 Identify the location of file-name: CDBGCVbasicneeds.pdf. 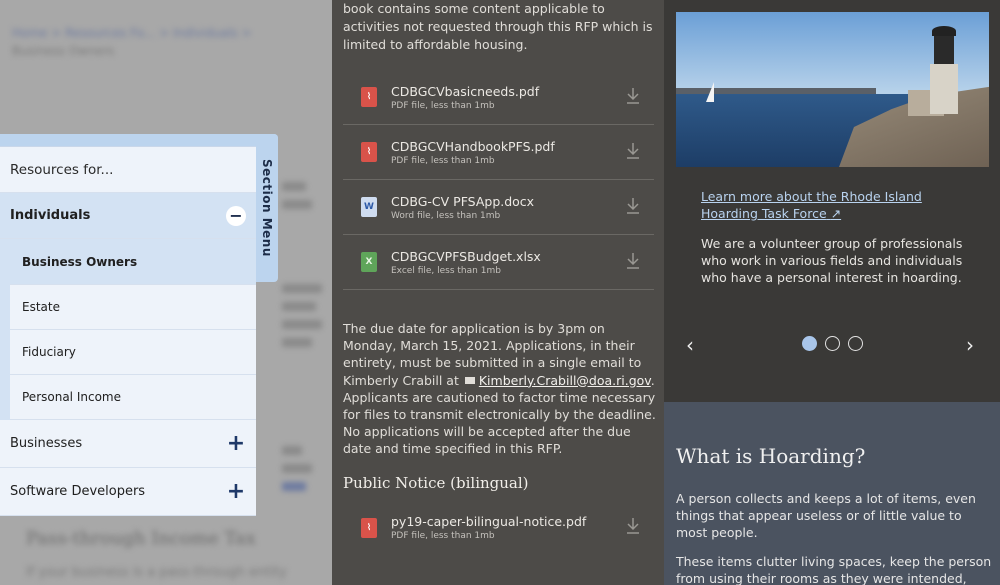
(465, 91).